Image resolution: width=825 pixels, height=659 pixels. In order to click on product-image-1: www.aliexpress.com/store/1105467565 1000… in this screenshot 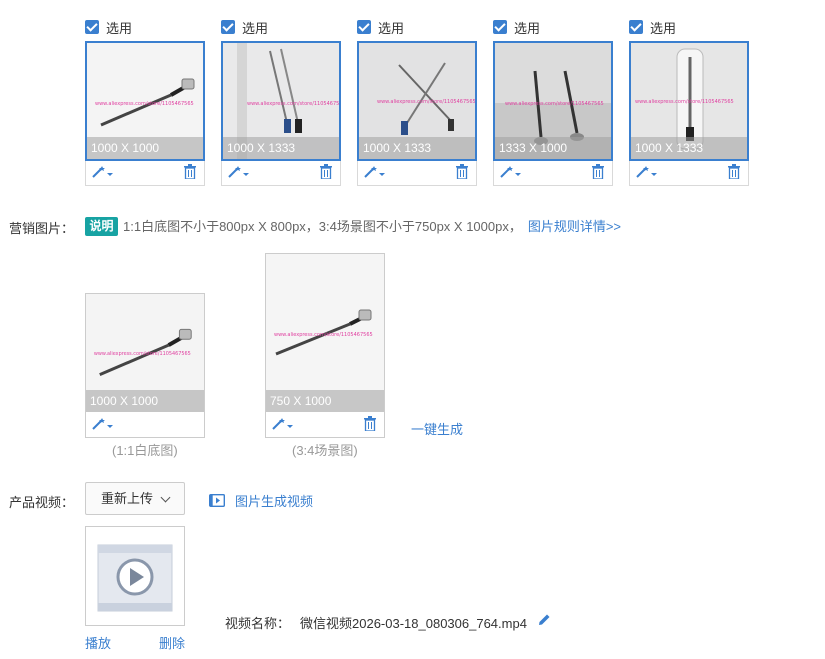, I will do `click(145, 101)`.